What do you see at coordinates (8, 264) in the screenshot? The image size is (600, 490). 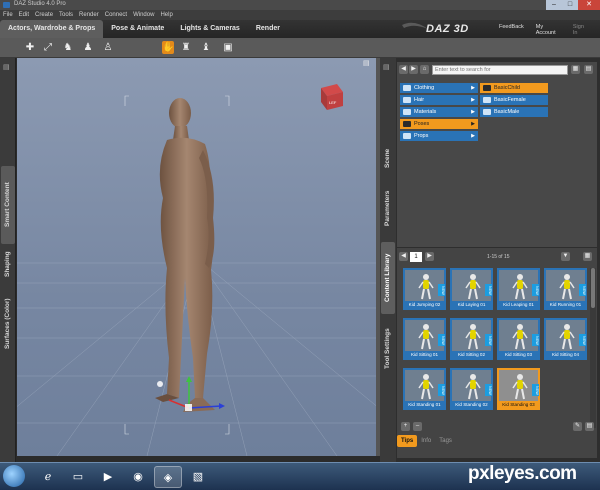 I see `tab-shaping: Shaping` at bounding box center [8, 264].